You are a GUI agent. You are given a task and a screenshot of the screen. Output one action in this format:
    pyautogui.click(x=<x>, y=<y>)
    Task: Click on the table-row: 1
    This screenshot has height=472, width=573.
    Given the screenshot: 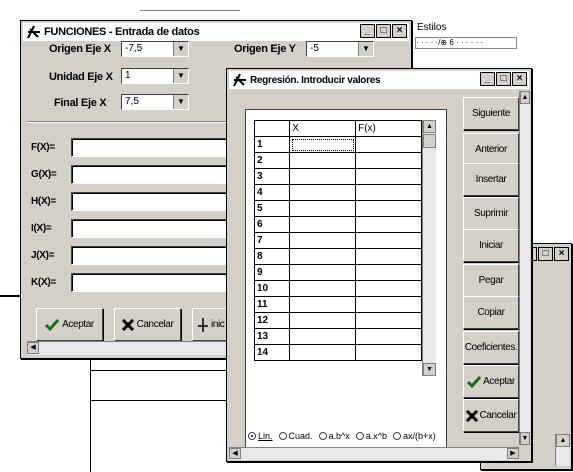 What is the action you would take?
    pyautogui.click(x=337, y=144)
    